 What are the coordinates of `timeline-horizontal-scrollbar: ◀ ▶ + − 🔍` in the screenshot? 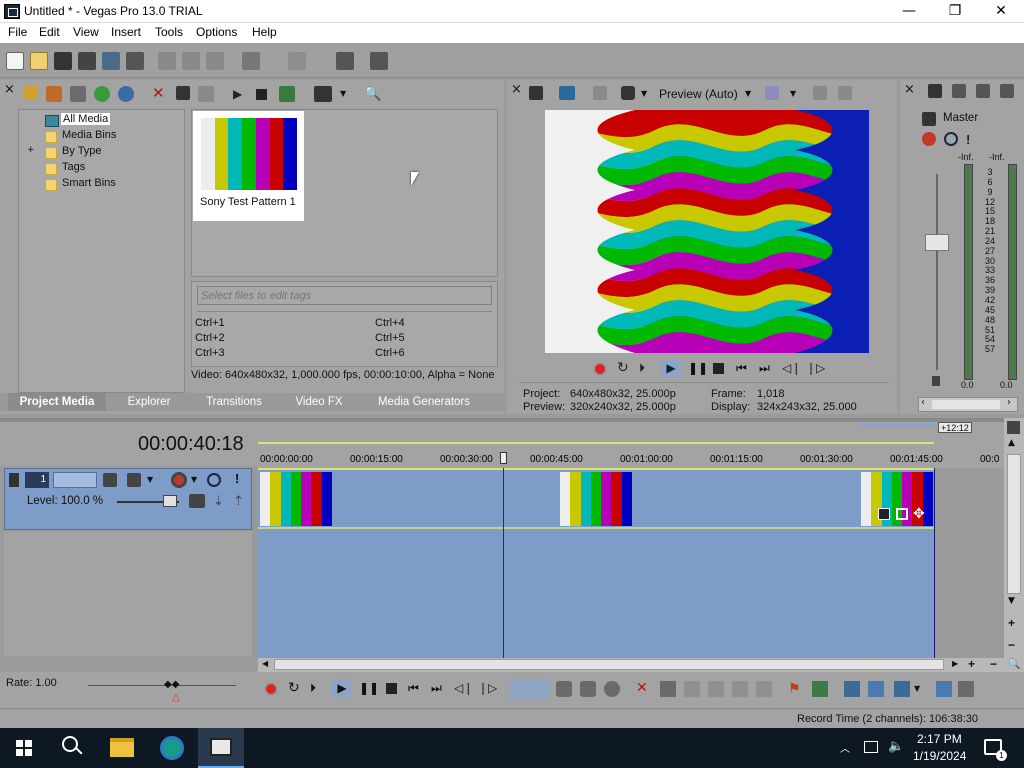 It's located at (641, 664).